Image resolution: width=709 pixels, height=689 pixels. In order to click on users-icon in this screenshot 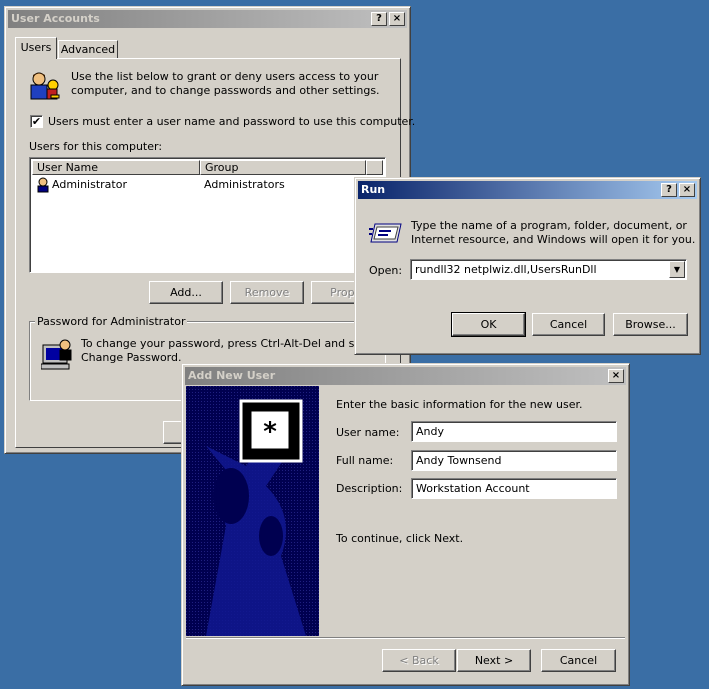, I will do `click(45, 86)`.